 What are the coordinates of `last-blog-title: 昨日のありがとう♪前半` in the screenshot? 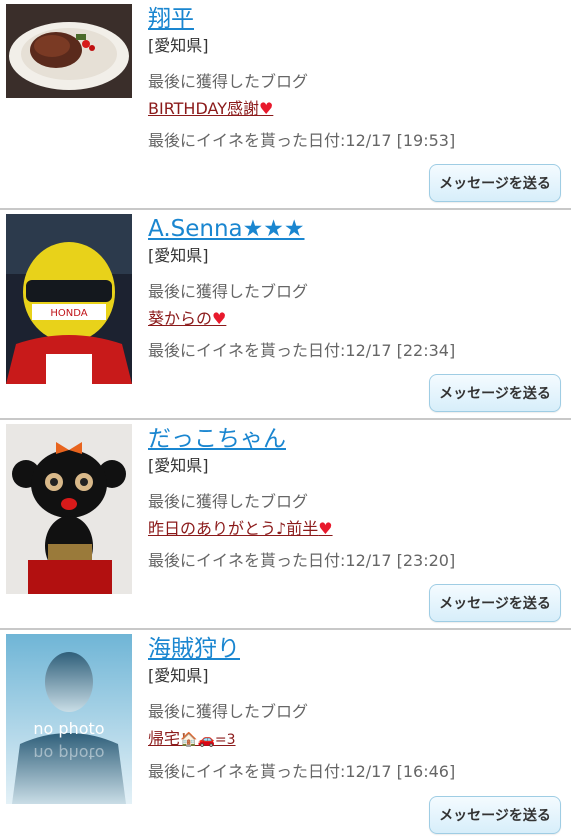 It's located at (233, 528).